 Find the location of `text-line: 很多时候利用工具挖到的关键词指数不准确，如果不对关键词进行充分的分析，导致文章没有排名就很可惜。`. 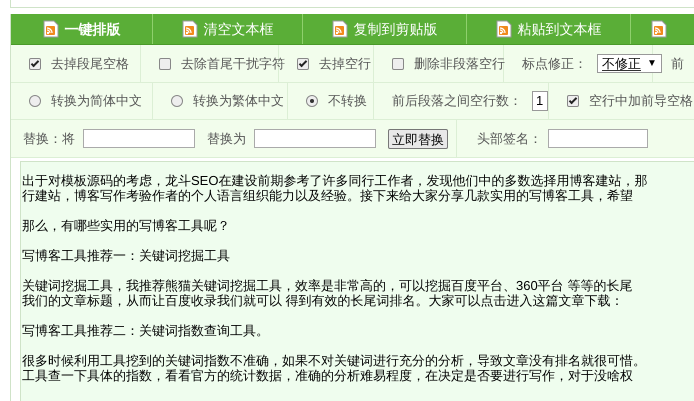

text-line: 很多时候利用工具挖到的关键词指数不准确，如果不对关键词进行充分的分析，导致文章没有排名就很可惜。 is located at coordinates (334, 360).